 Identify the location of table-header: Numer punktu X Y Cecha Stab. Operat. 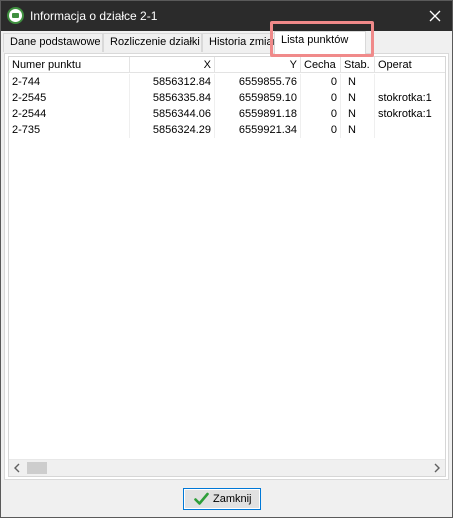
(227, 65).